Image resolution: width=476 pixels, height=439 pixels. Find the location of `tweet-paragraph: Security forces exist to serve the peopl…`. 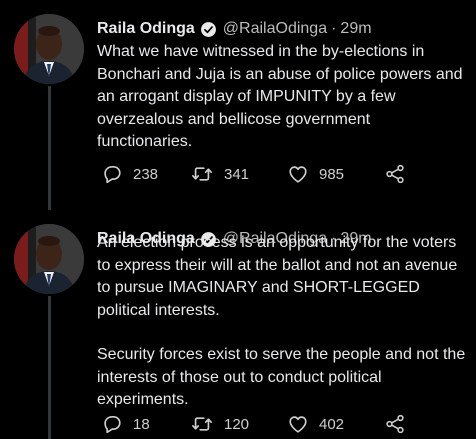

tweet-paragraph: Security forces exist to serve the peopl… is located at coordinates (281, 377).